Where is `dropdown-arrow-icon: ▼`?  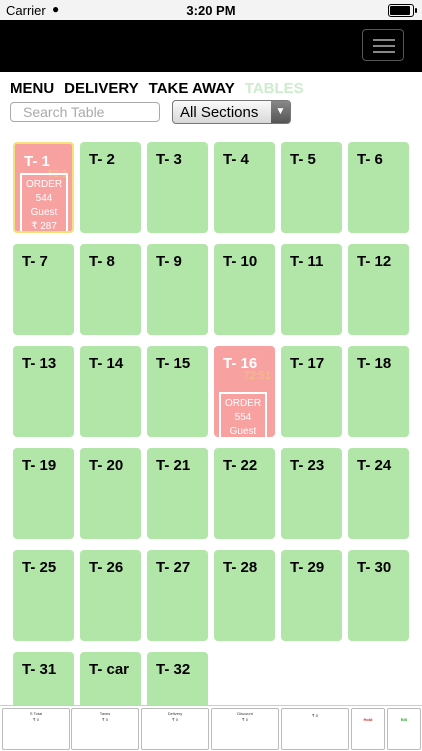
dropdown-arrow-icon: ▼ is located at coordinates (280, 112).